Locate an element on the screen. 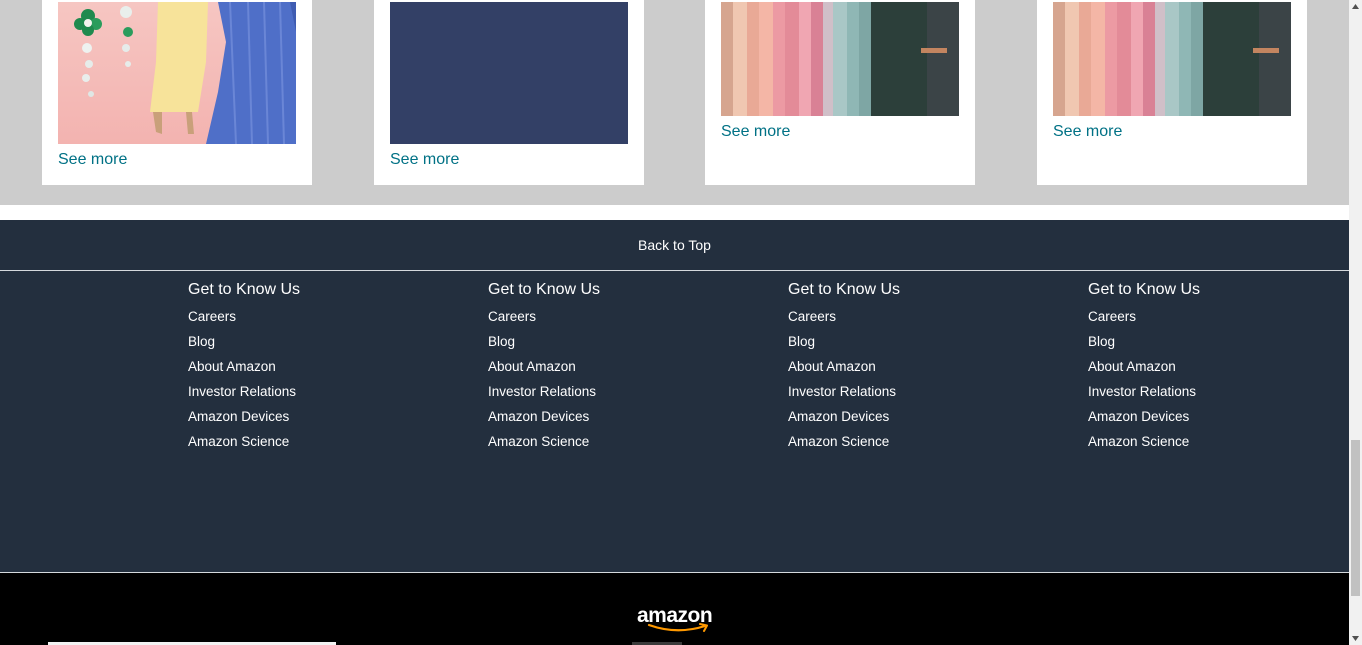 This screenshot has width=1362, height=645. scroll-up-arrow-icon is located at coordinates (1355, 6).